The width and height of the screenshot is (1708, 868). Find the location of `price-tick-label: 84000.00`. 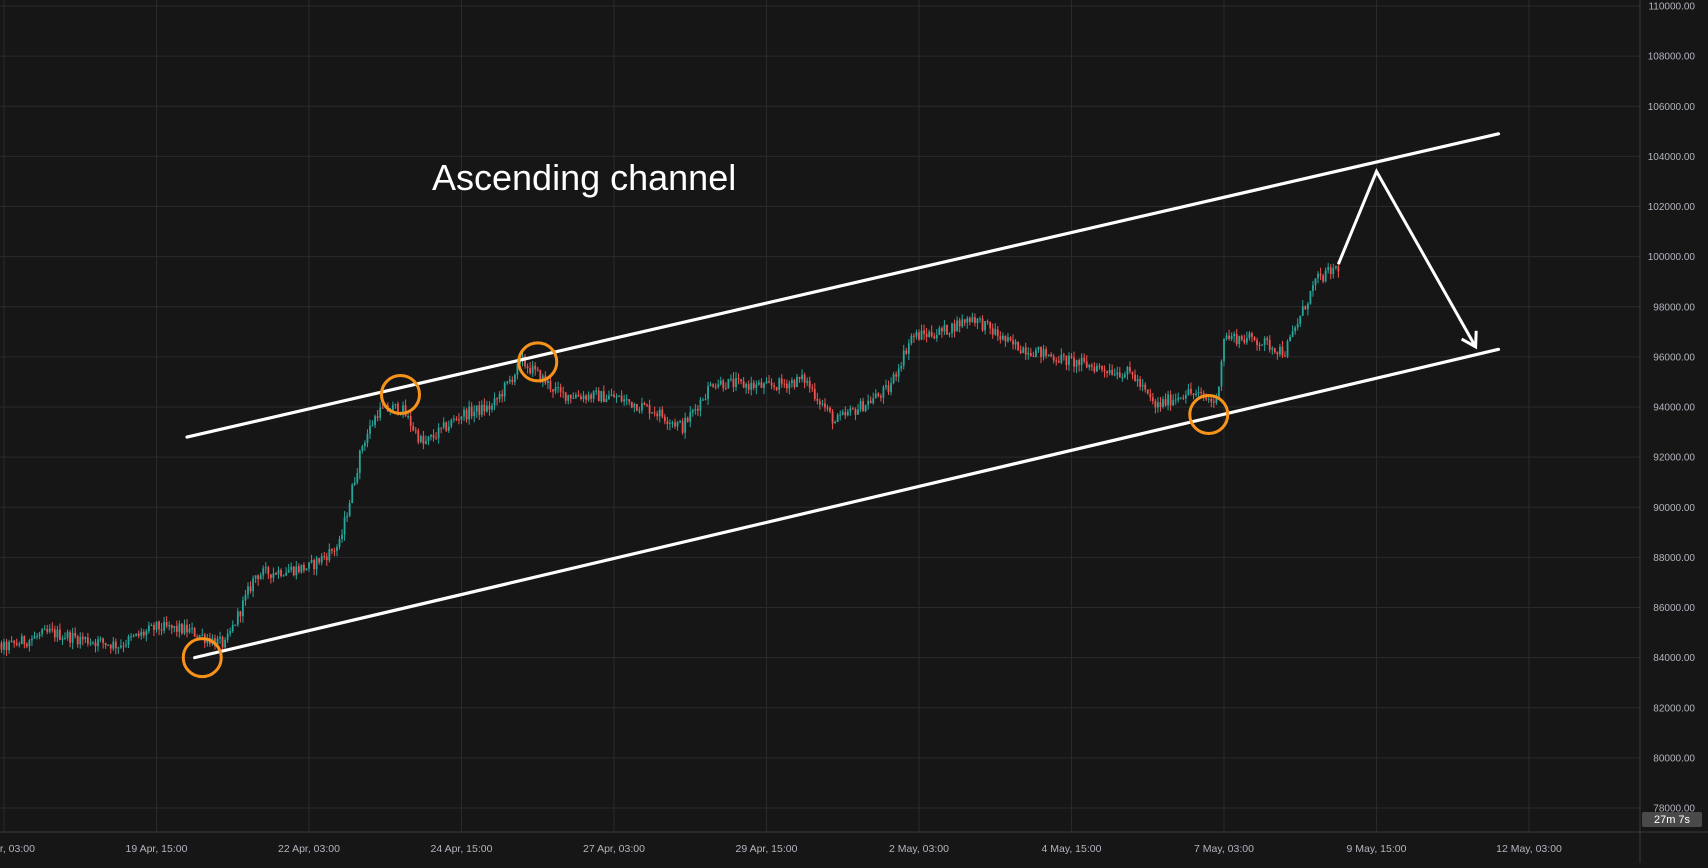

price-tick-label: 84000.00 is located at coordinates (1674, 658).